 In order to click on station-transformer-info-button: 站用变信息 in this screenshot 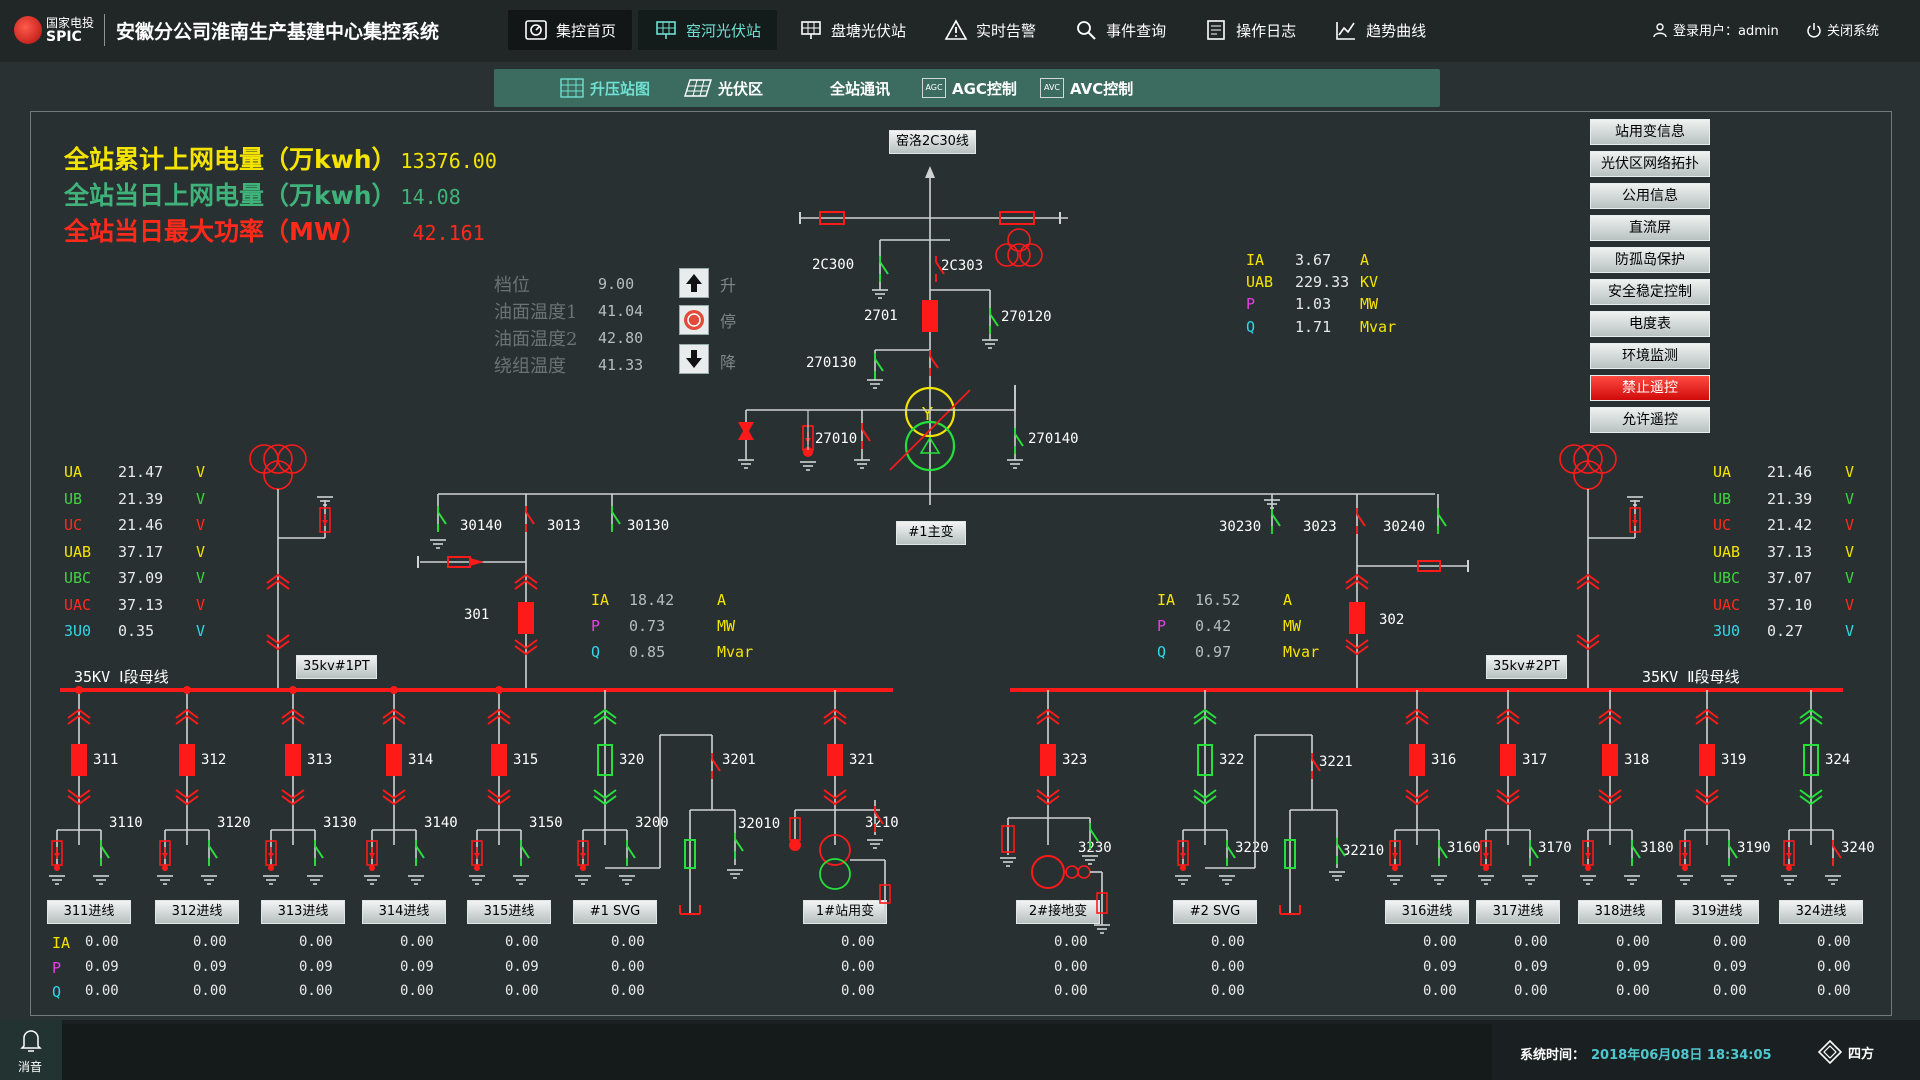, I will do `click(1650, 132)`.